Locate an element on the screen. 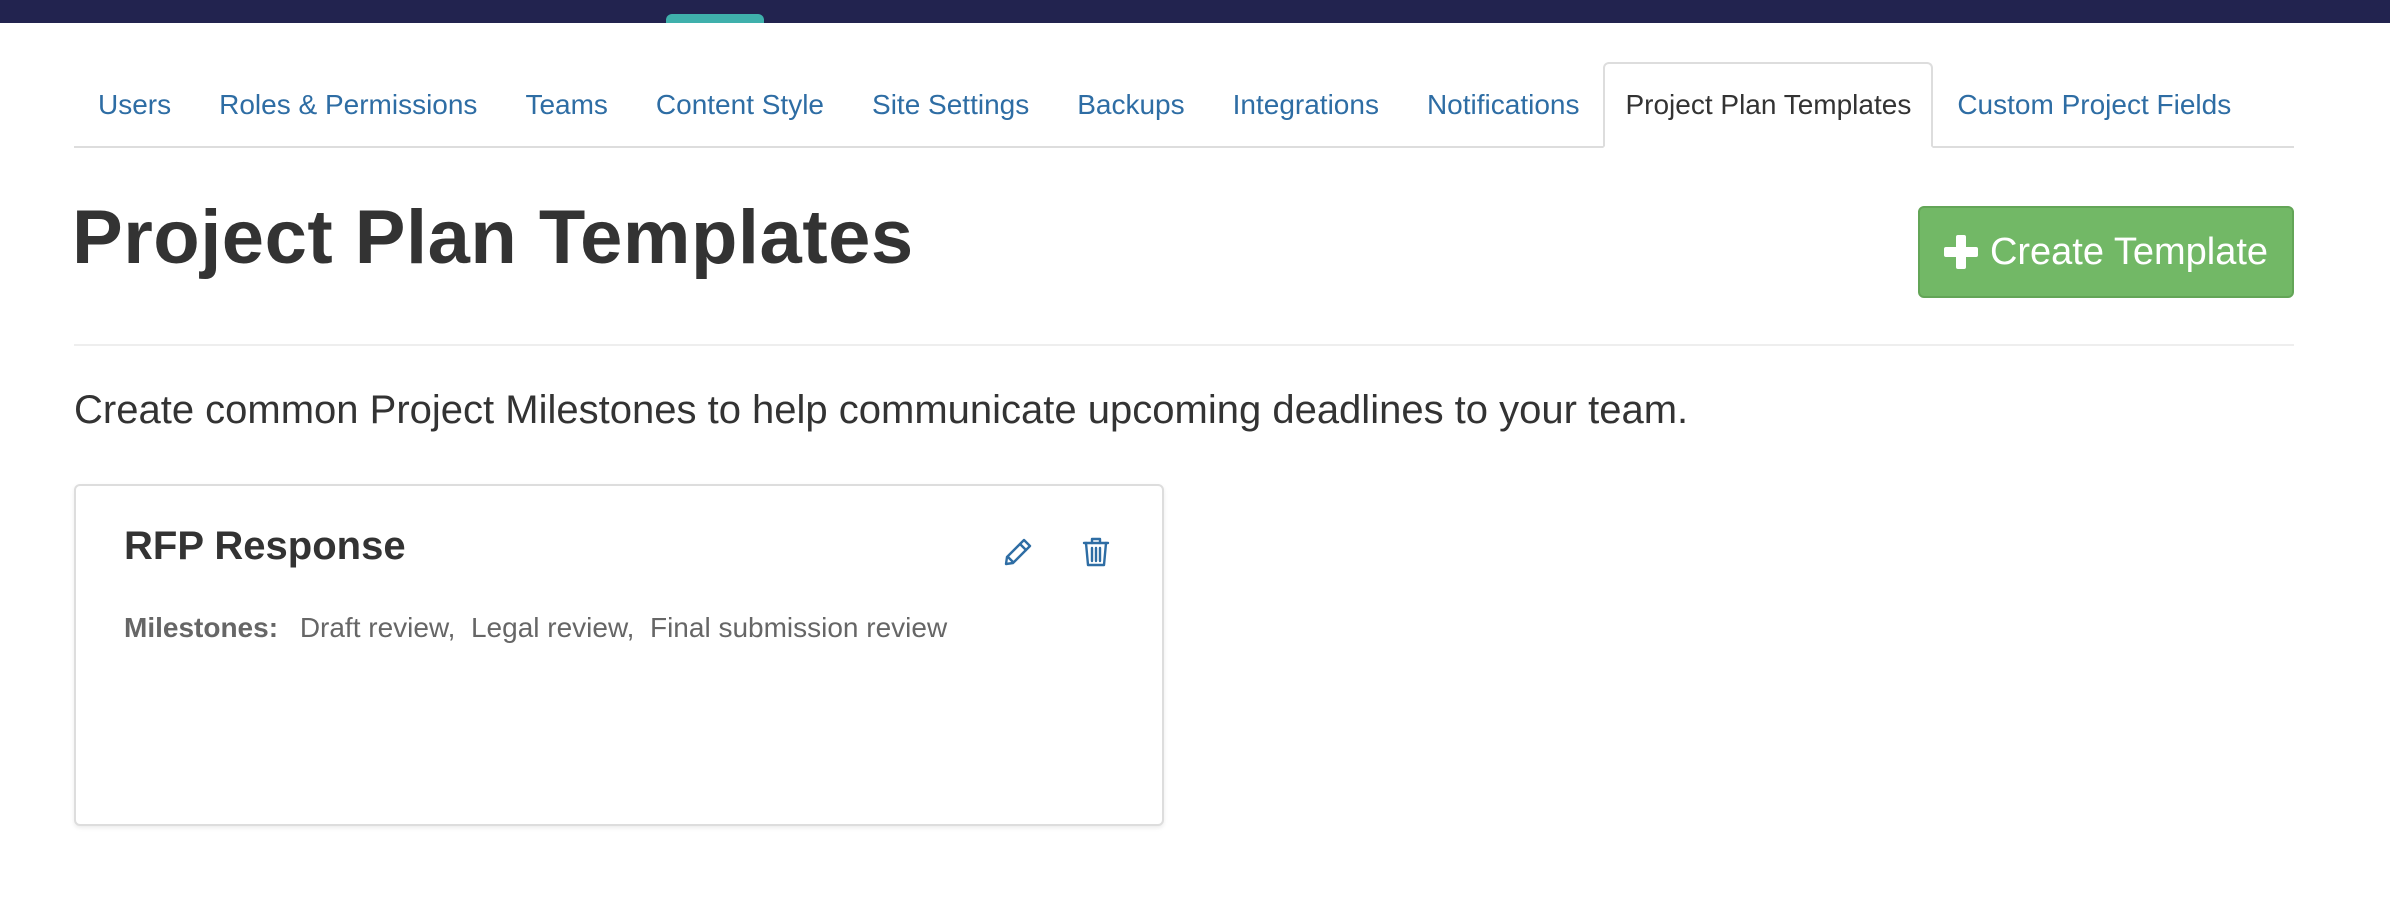 This screenshot has height=914, width=2390. create-template-label: Create Template is located at coordinates (2129, 251).